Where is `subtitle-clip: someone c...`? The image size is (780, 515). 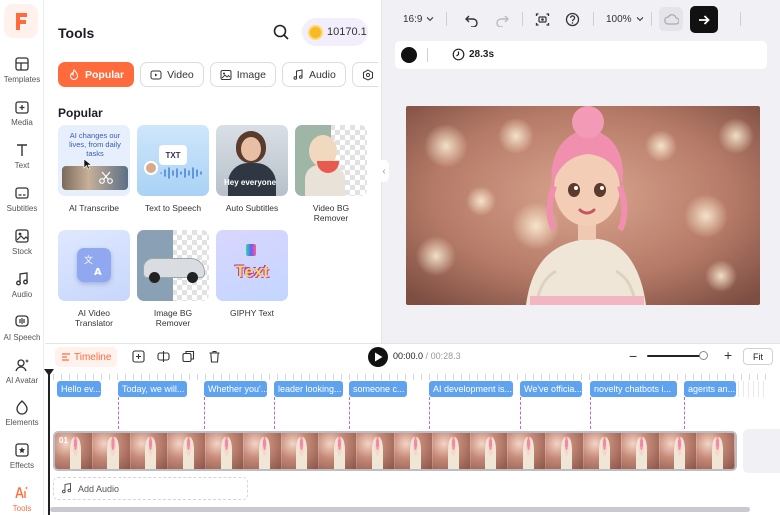
subtitle-clip: someone c... is located at coordinates (378, 389).